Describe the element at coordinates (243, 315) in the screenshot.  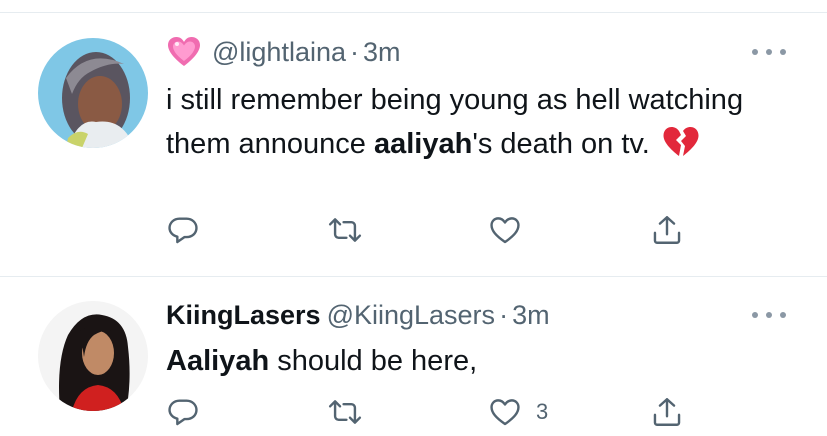
I see `display-name: KiingLasers` at that location.